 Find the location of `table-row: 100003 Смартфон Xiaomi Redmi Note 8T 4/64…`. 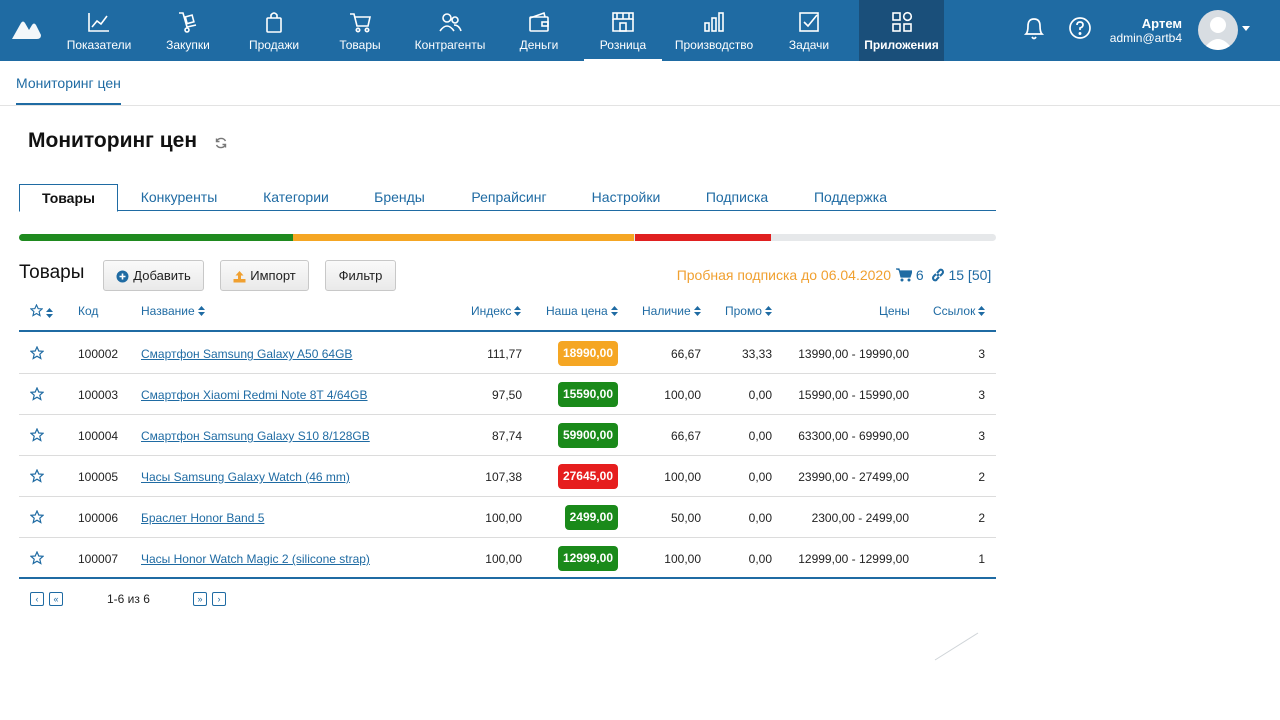

table-row: 100003 Смартфон Xiaomi Redmi Note 8T 4/64… is located at coordinates (507, 394).